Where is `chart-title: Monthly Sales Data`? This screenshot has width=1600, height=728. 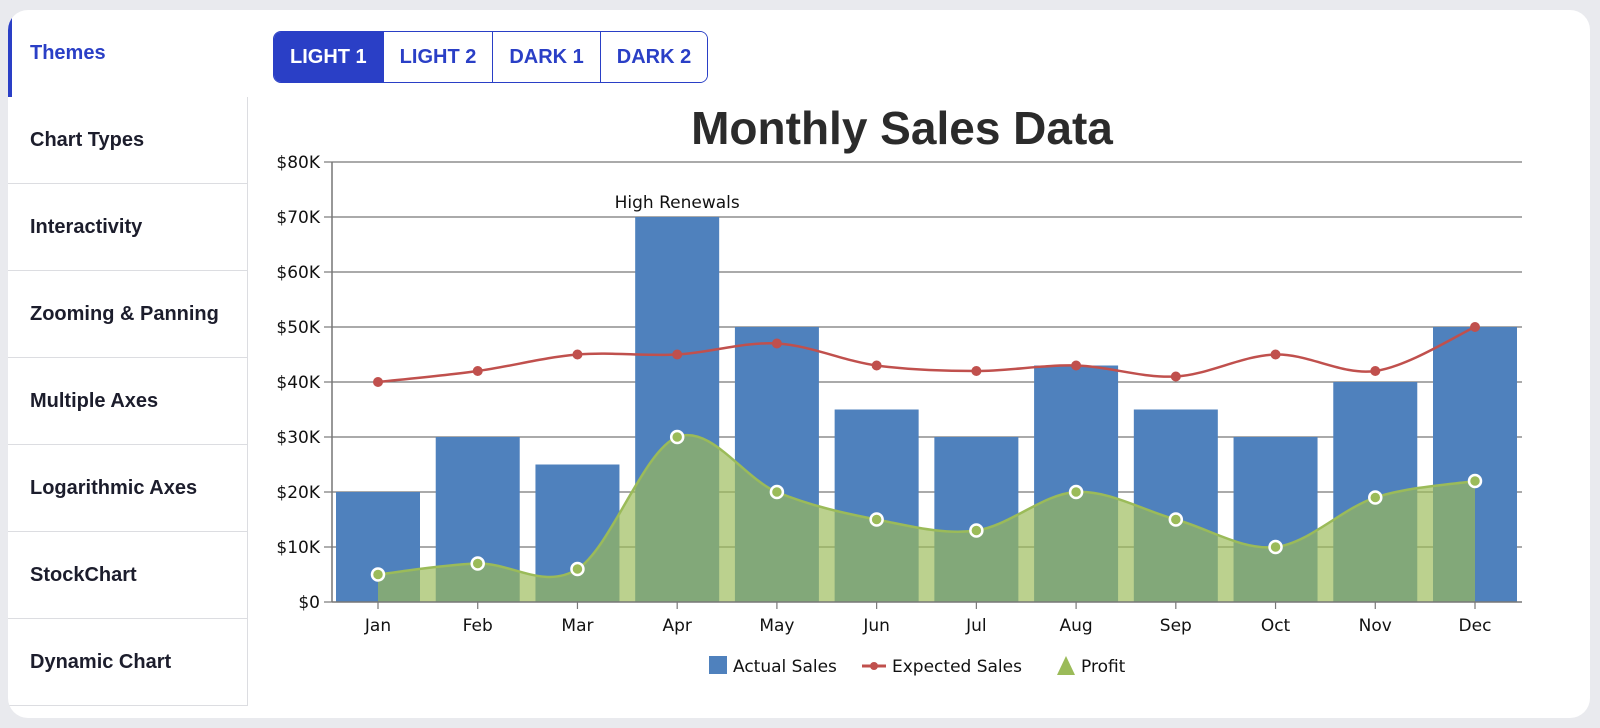
chart-title: Monthly Sales Data is located at coordinates (902, 128).